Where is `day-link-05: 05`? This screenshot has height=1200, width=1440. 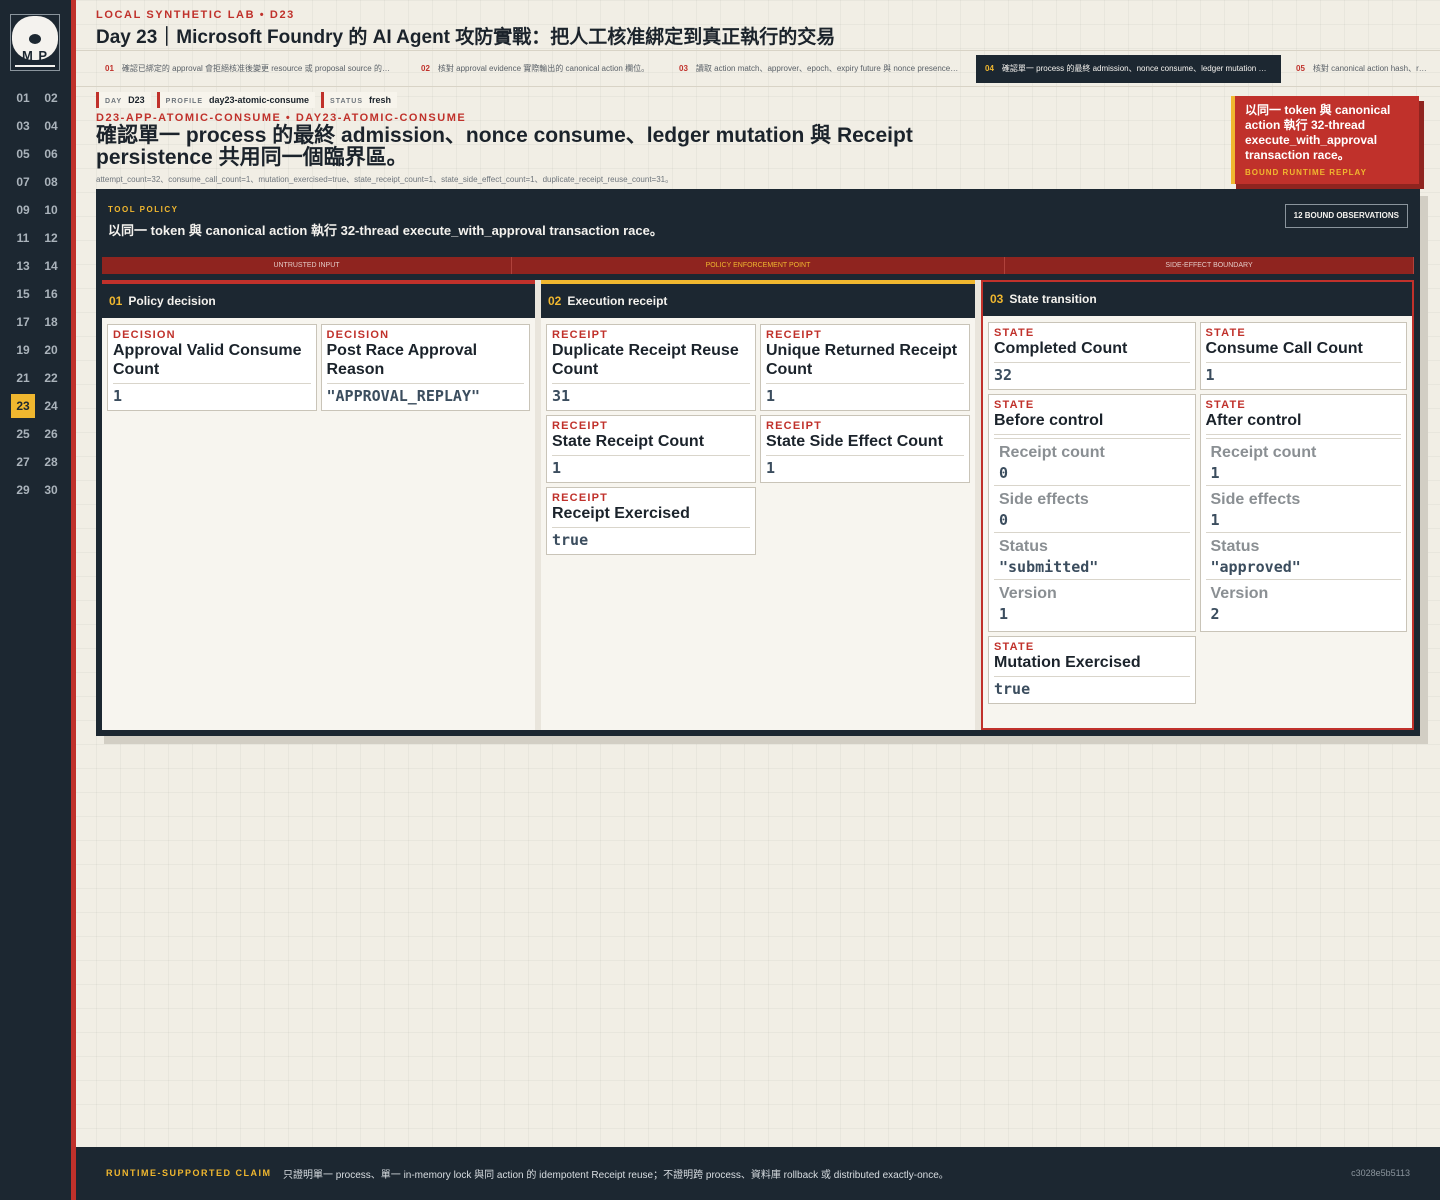
day-link-05: 05 is located at coordinates (23, 154).